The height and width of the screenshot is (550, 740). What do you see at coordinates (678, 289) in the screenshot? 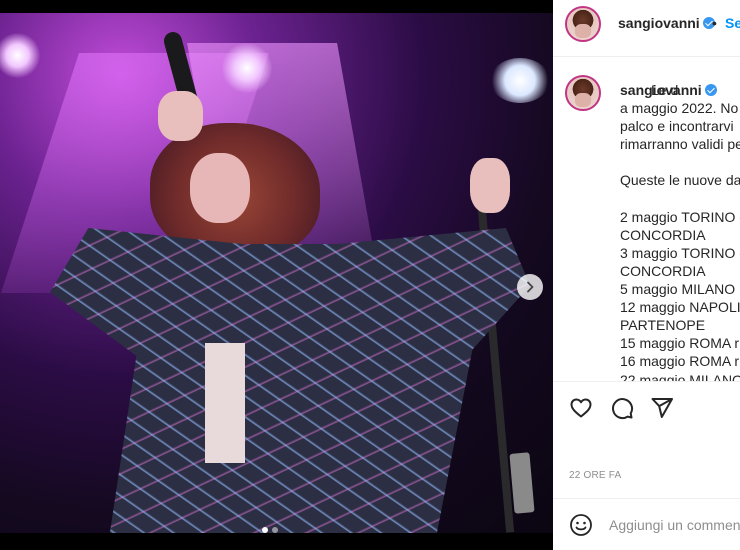
I see `caption-line: 5 maggio MILANO` at bounding box center [678, 289].